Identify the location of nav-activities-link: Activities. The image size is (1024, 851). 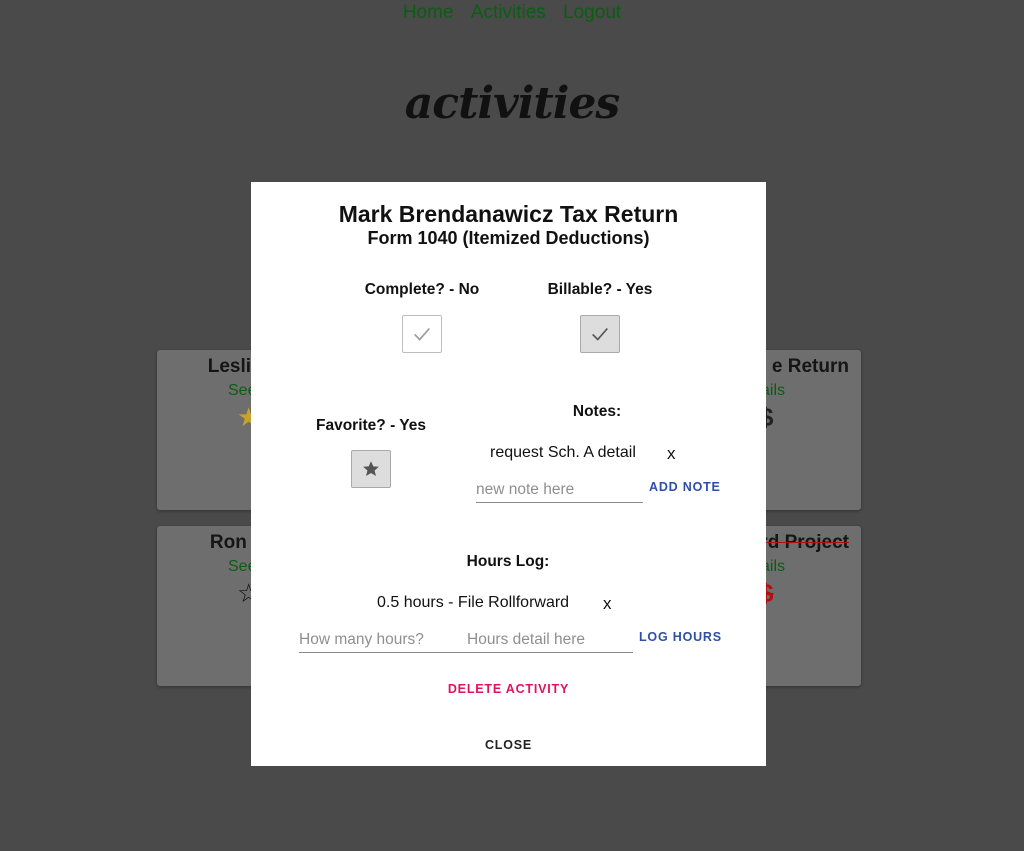
(508, 12).